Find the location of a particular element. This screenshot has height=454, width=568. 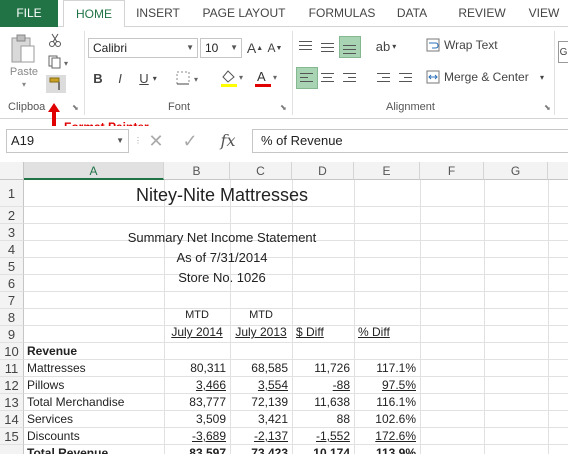

row-header-8: 8 is located at coordinates (12, 317).